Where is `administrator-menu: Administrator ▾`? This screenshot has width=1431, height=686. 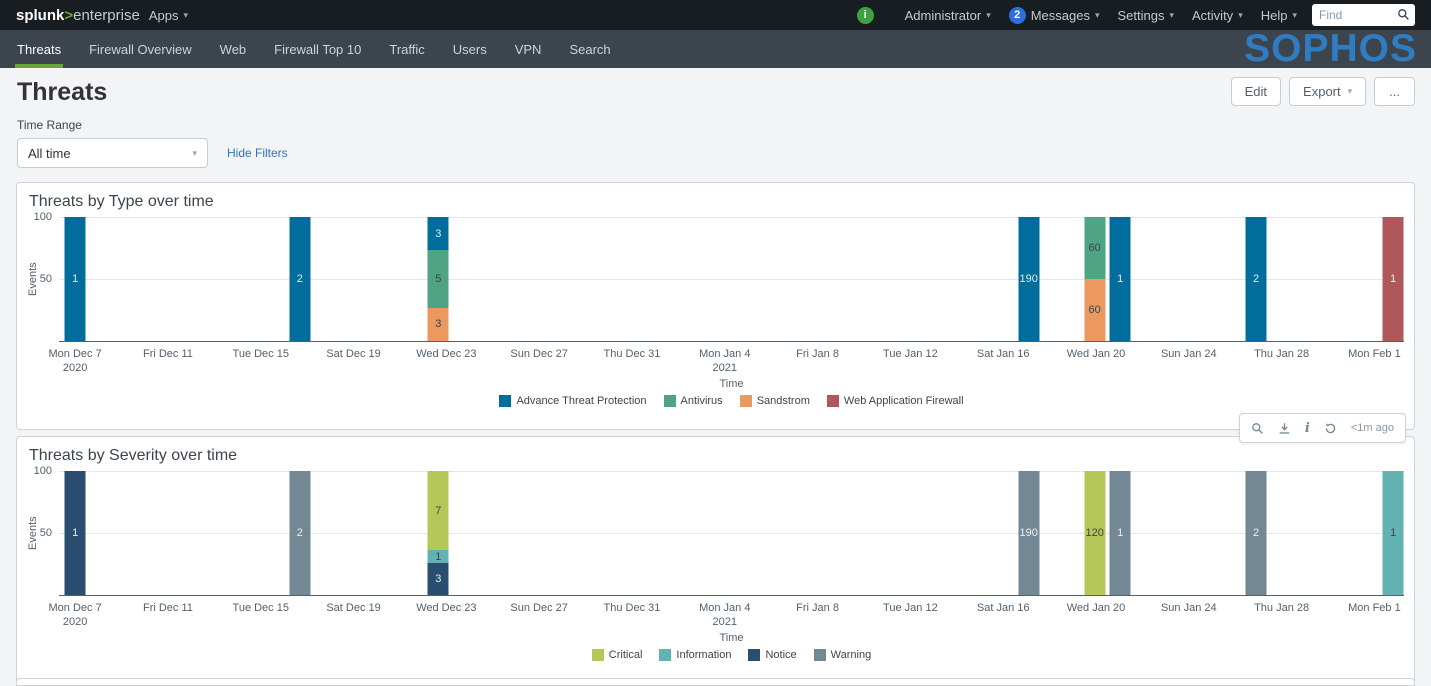
administrator-menu: Administrator ▾ is located at coordinates (948, 15).